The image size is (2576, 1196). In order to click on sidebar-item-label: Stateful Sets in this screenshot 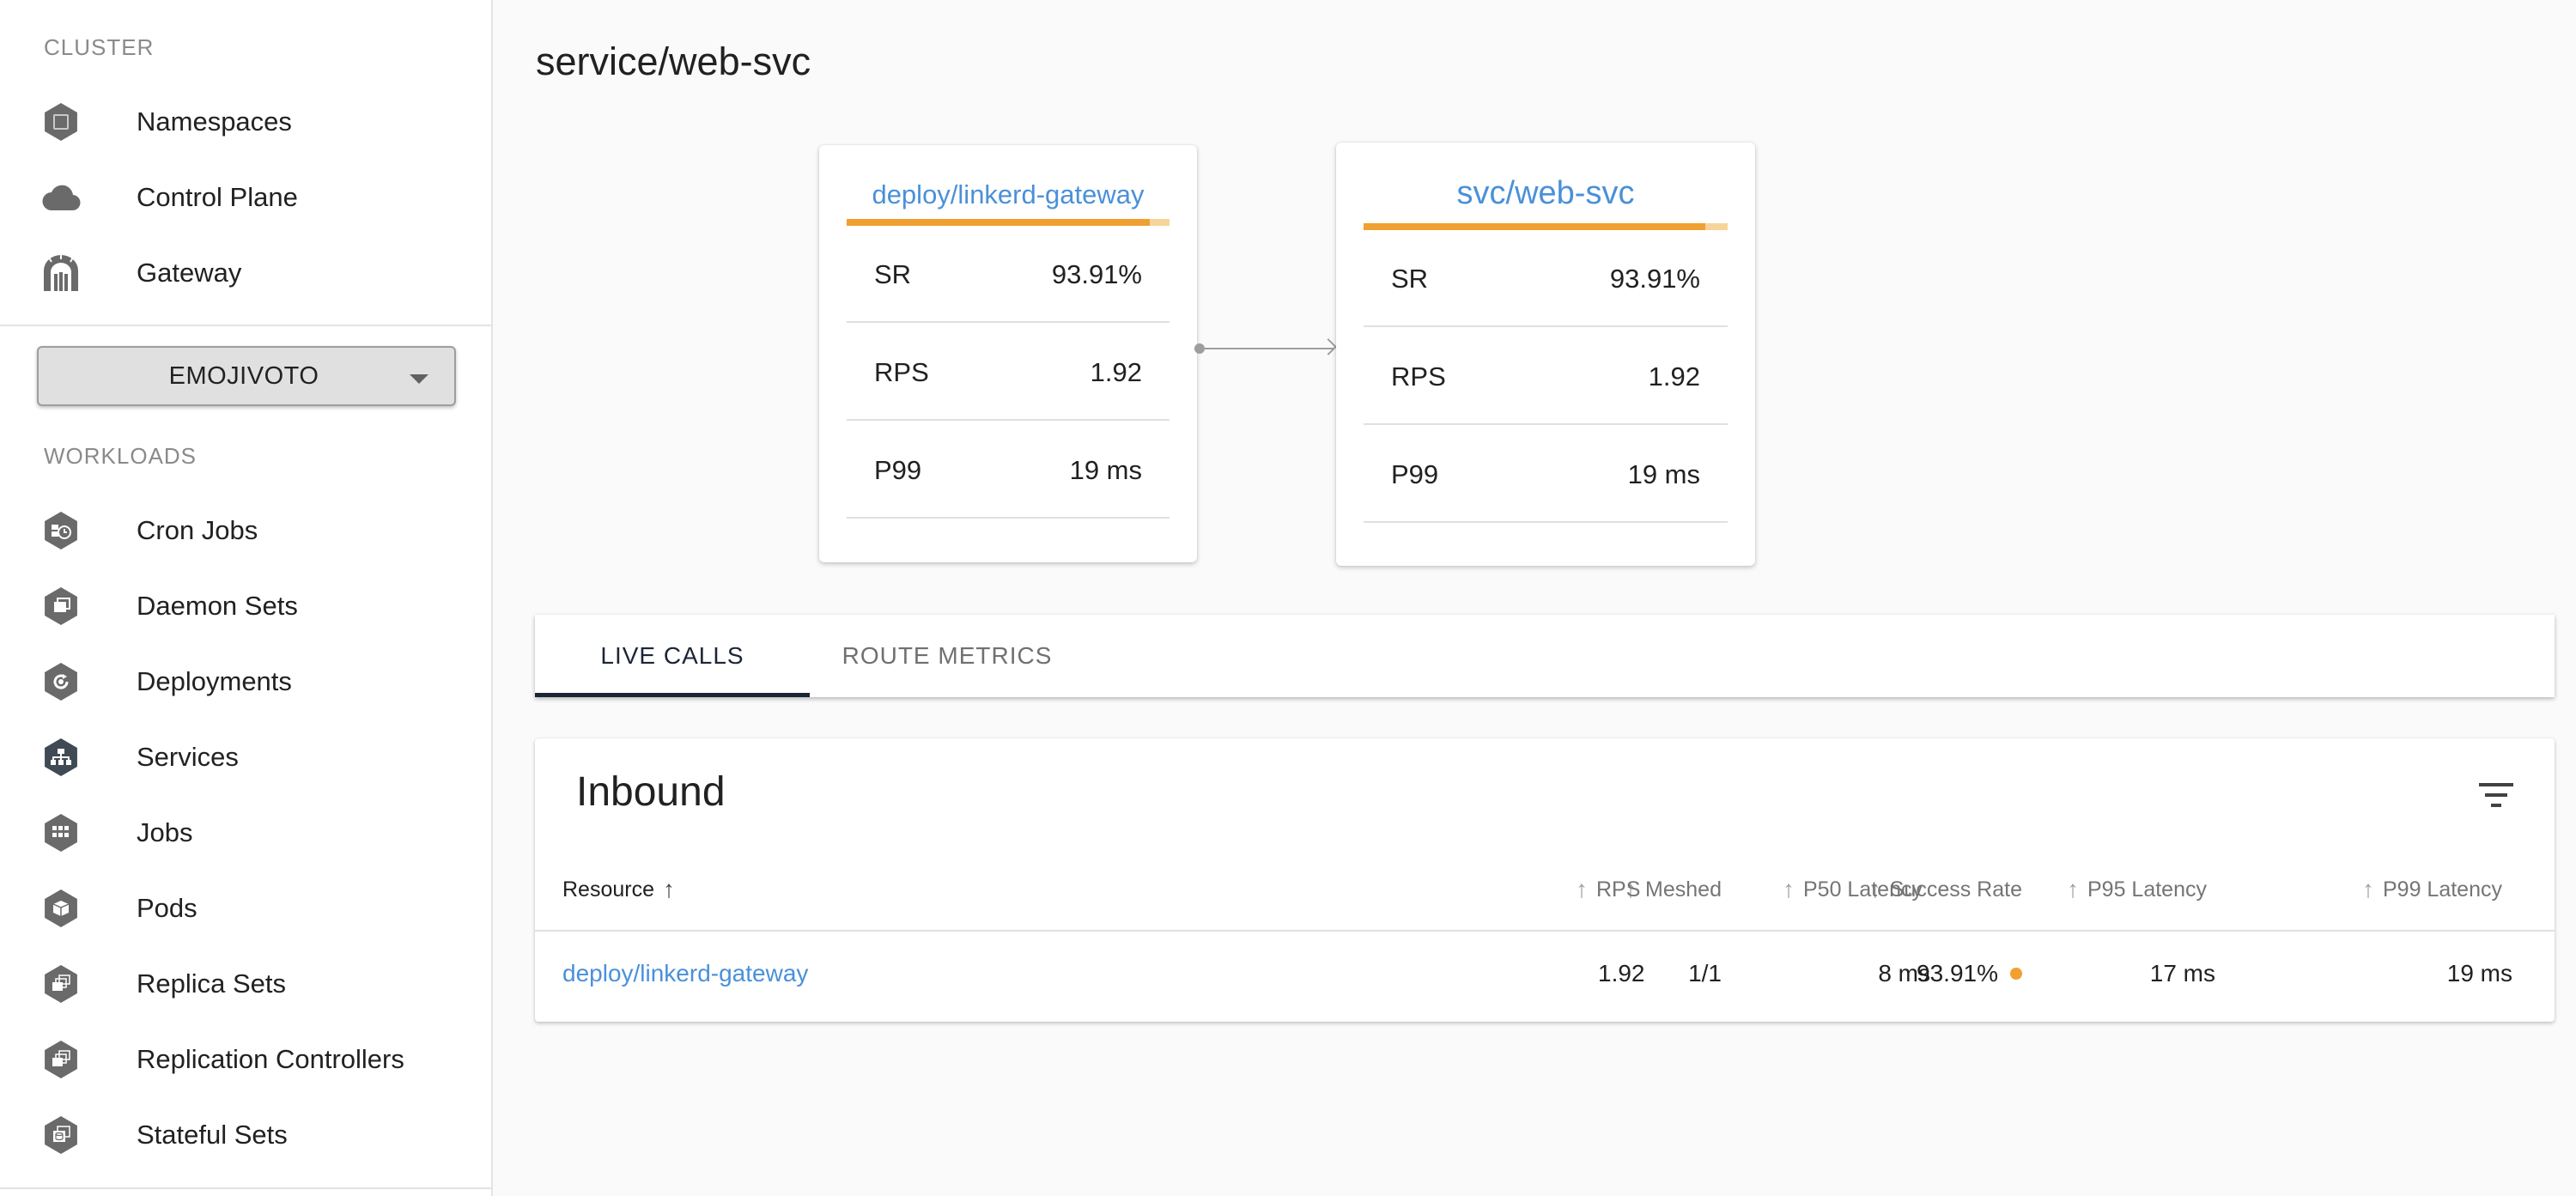, I will do `click(213, 1135)`.